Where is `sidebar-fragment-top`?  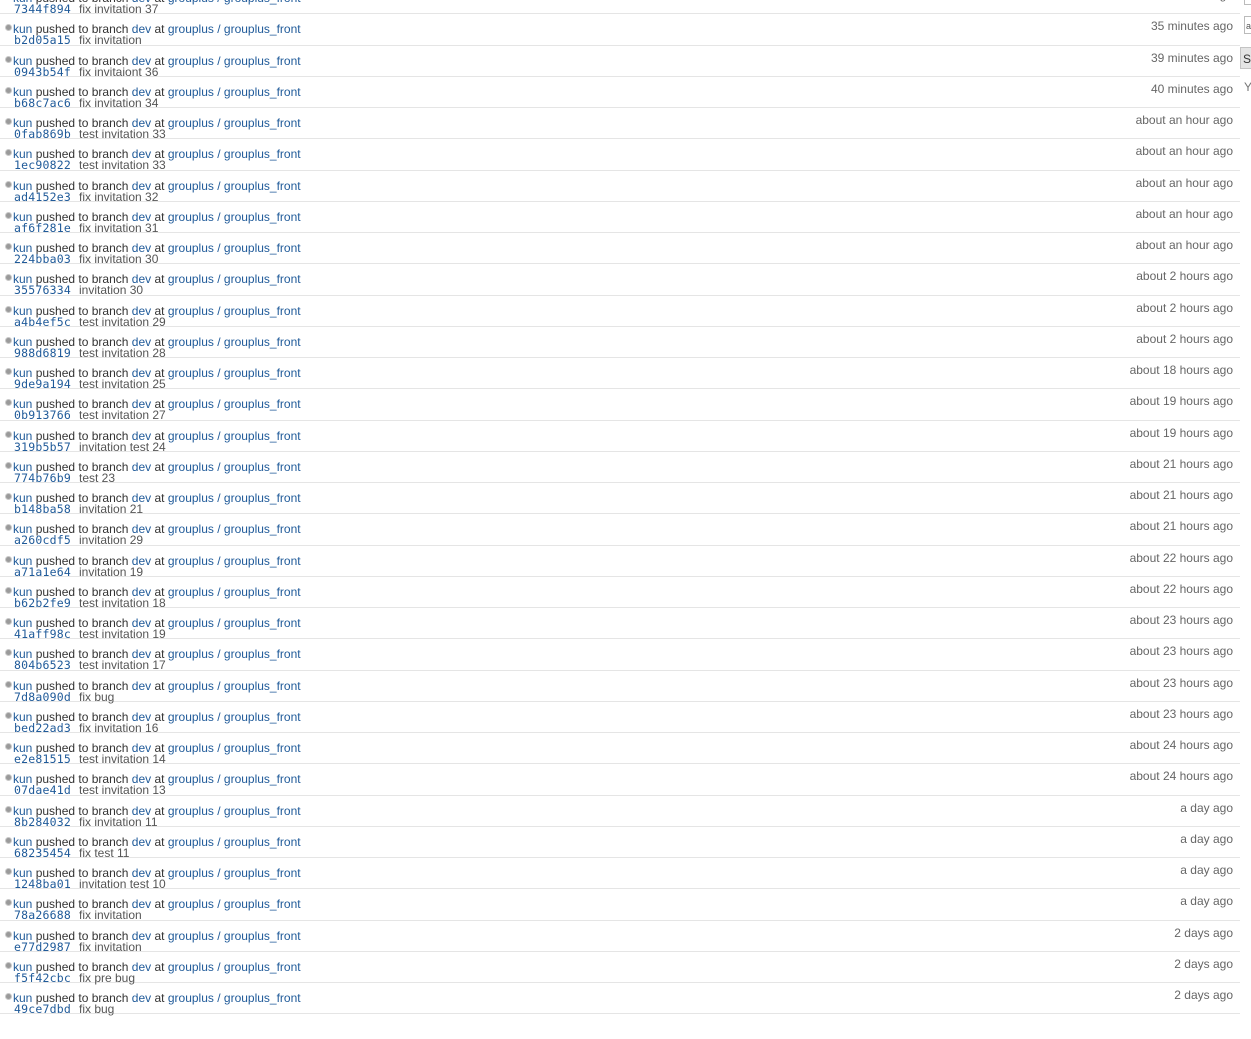 sidebar-fragment-top is located at coordinates (1247, 2).